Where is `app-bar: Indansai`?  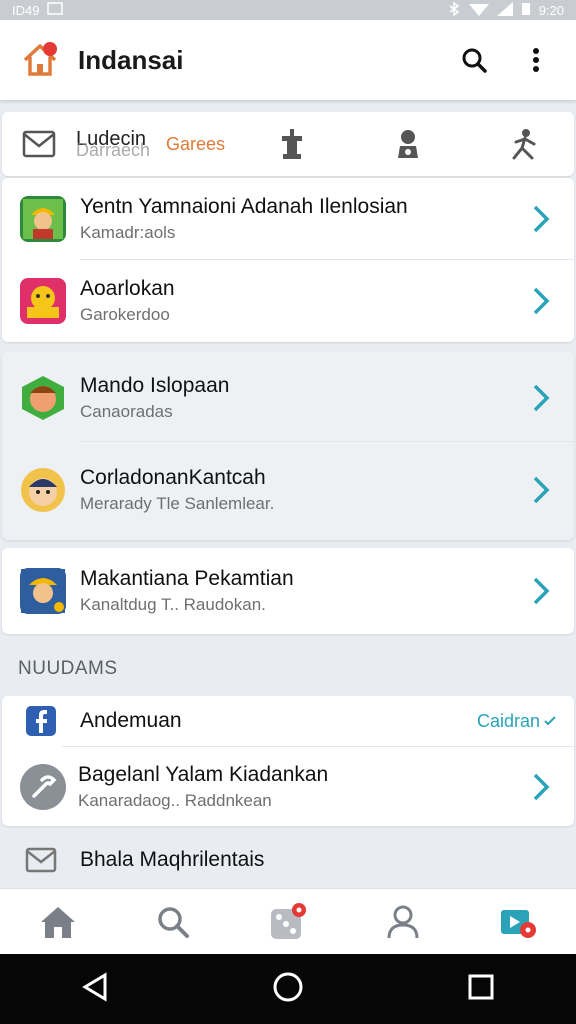
app-bar: Indansai is located at coordinates (288, 60).